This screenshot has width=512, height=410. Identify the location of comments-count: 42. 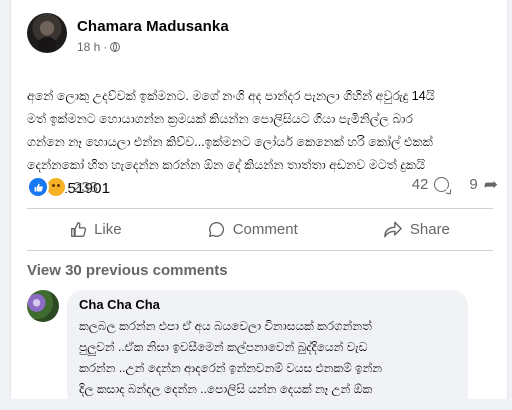
(420, 184).